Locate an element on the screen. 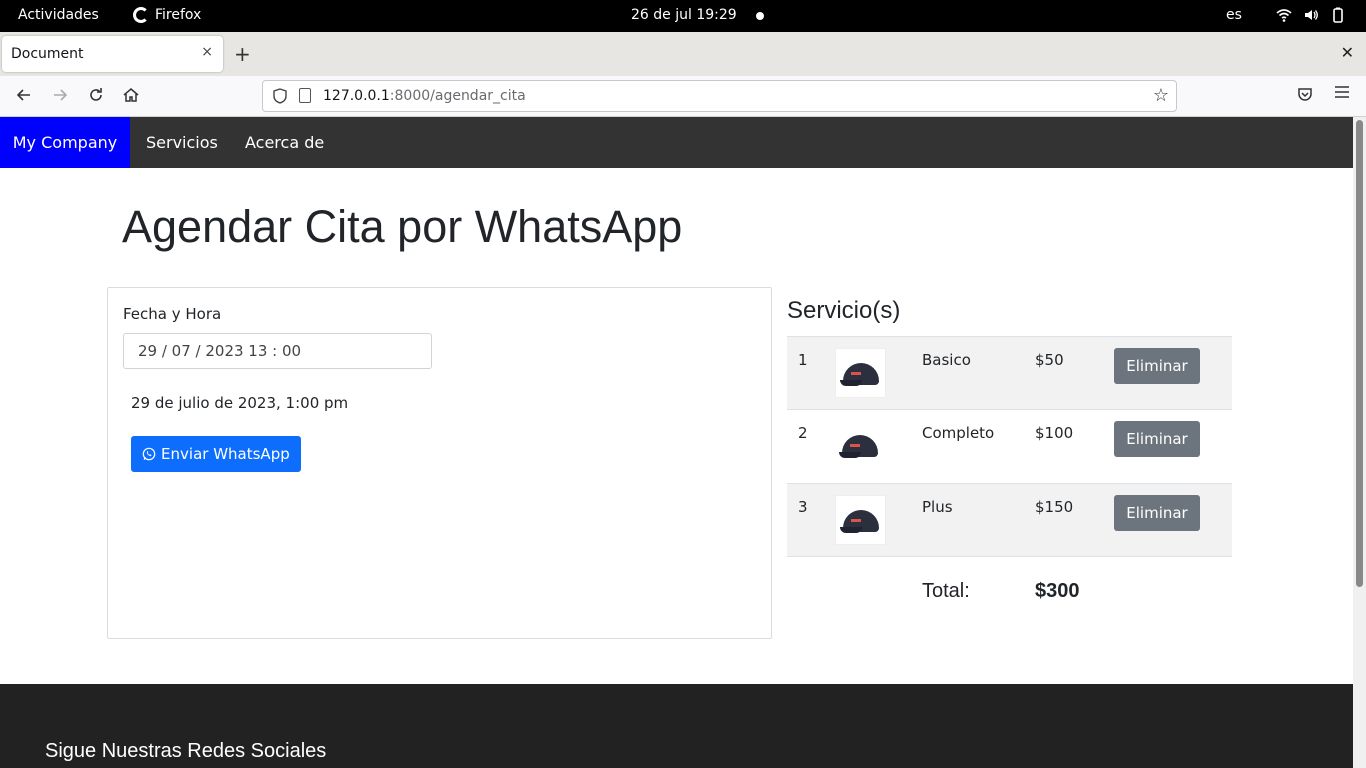 Image resolution: width=1366 pixels, height=768 pixels. total-value: $300 is located at coordinates (1057, 591).